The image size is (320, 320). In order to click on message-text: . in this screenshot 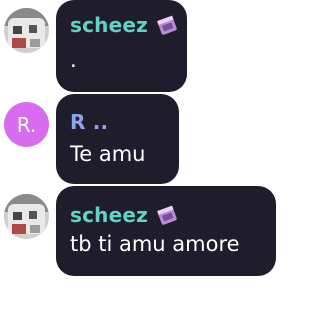, I will do `click(73, 60)`.